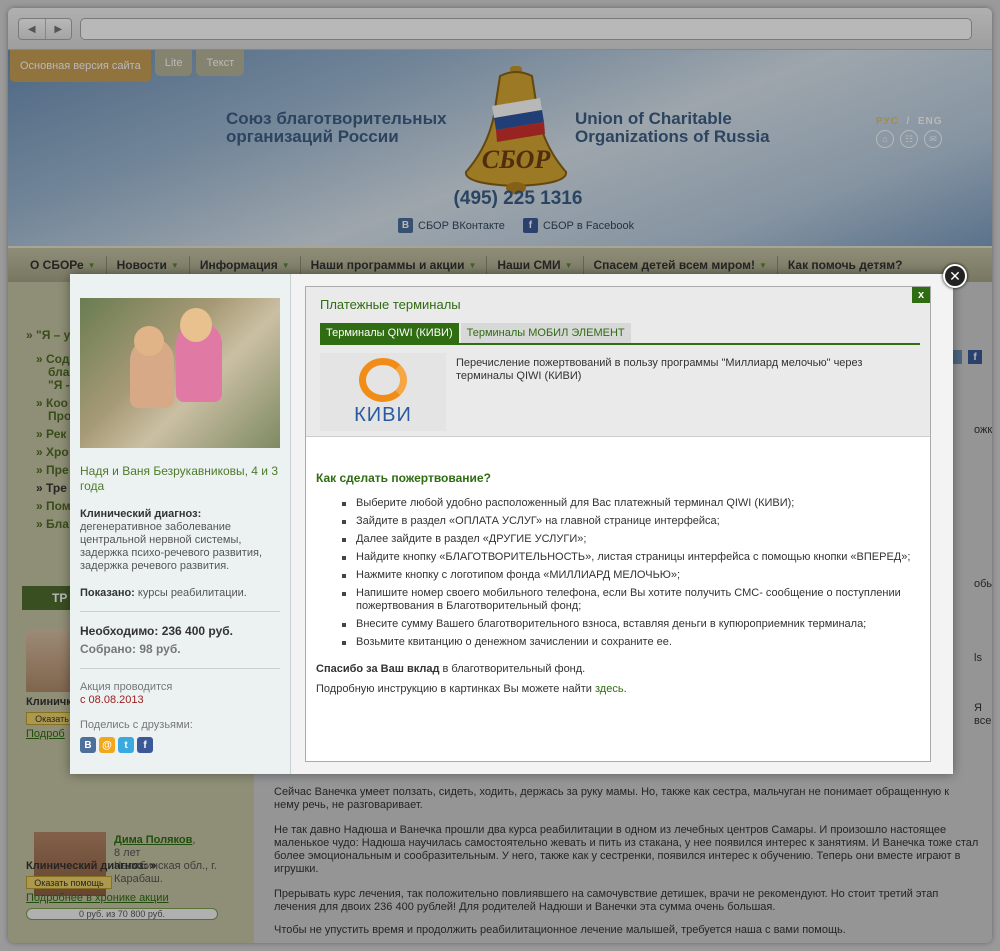  Describe the element at coordinates (180, 373) in the screenshot. I see `children-photo` at that location.